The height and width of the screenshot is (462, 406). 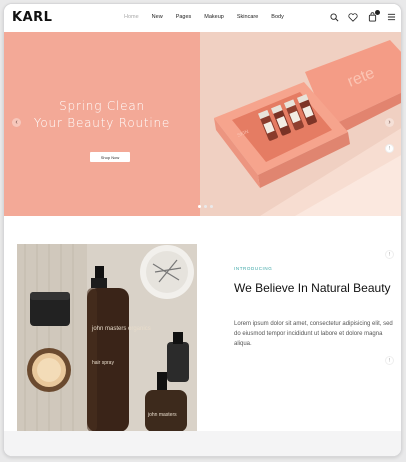 I want to click on slider-next-arrow-icon: ›, so click(x=389, y=122).